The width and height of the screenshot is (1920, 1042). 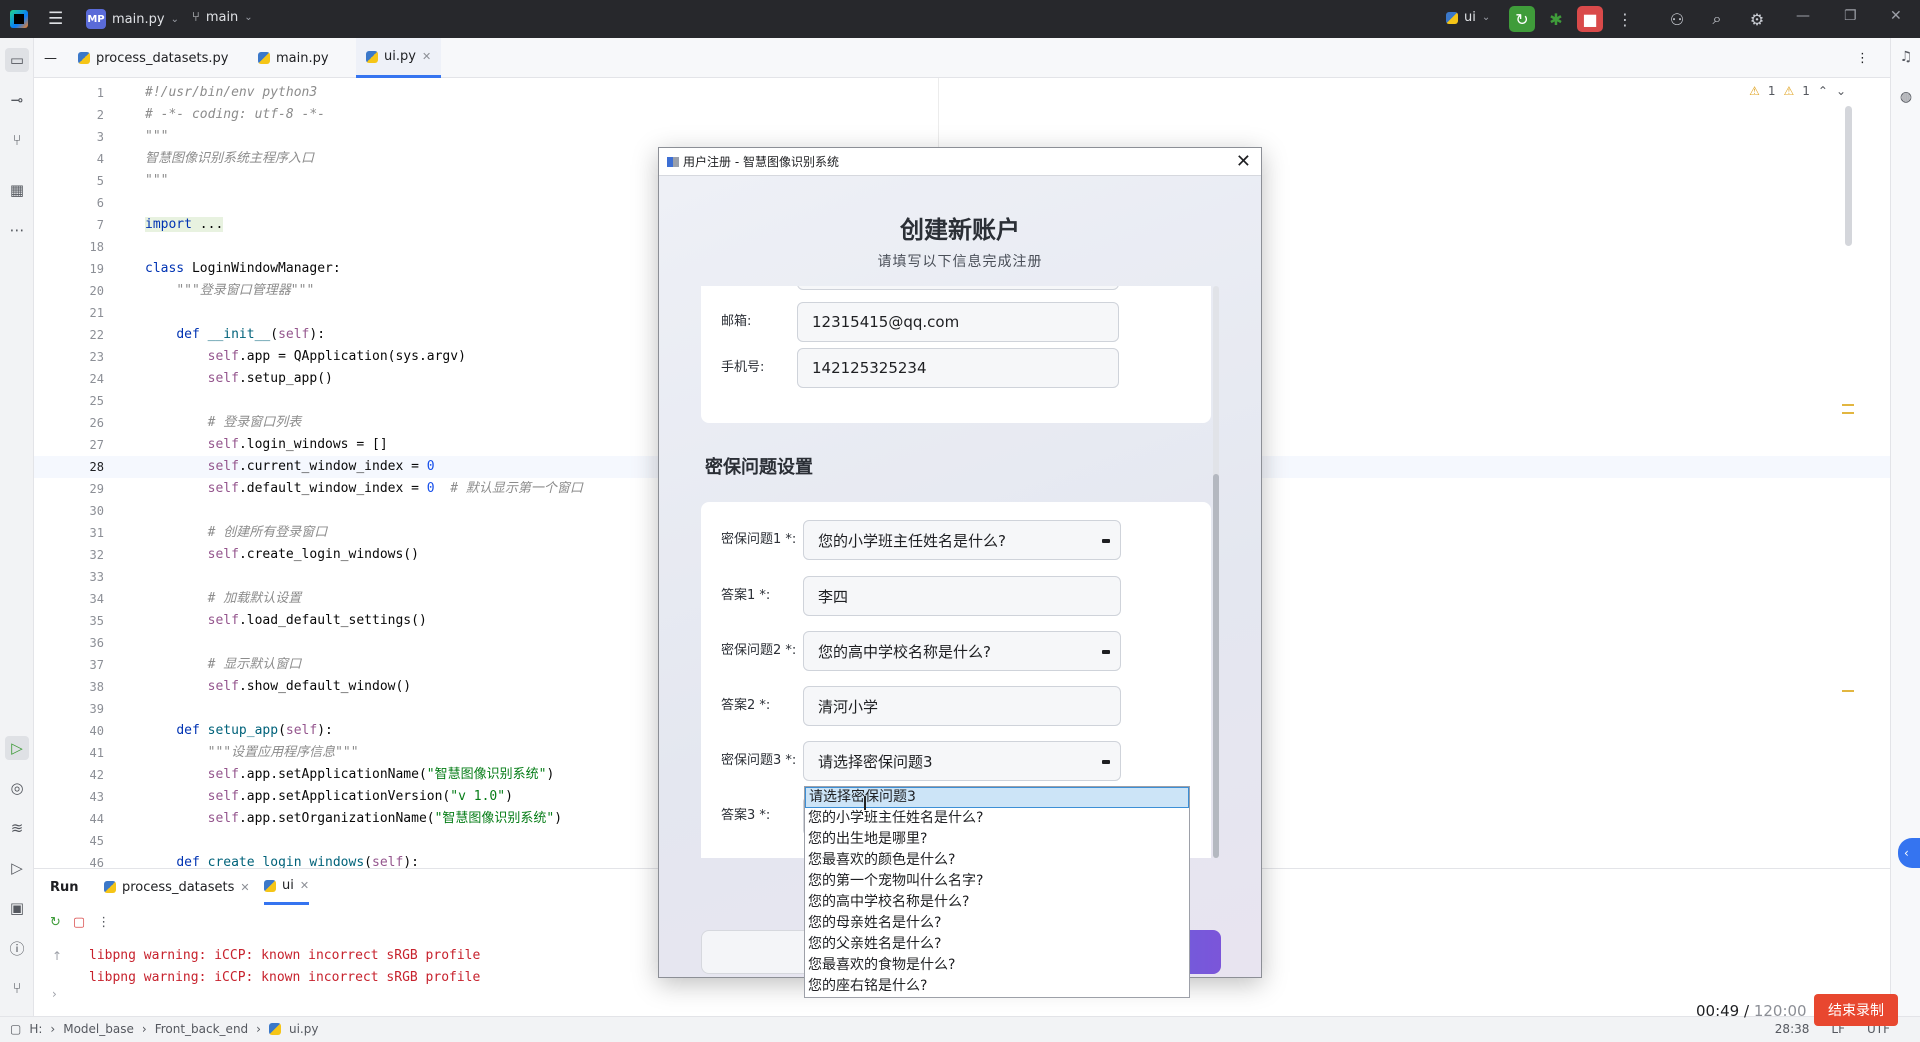 What do you see at coordinates (17, 230) in the screenshot?
I see `more-tools-icon: ⋯` at bounding box center [17, 230].